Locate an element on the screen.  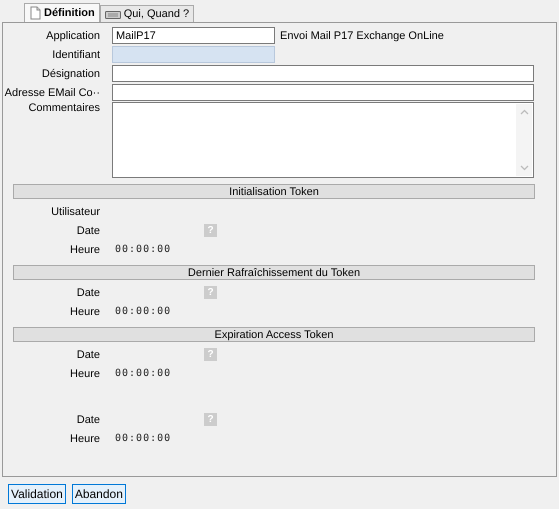
field-label: Commentaires is located at coordinates (63, 108).